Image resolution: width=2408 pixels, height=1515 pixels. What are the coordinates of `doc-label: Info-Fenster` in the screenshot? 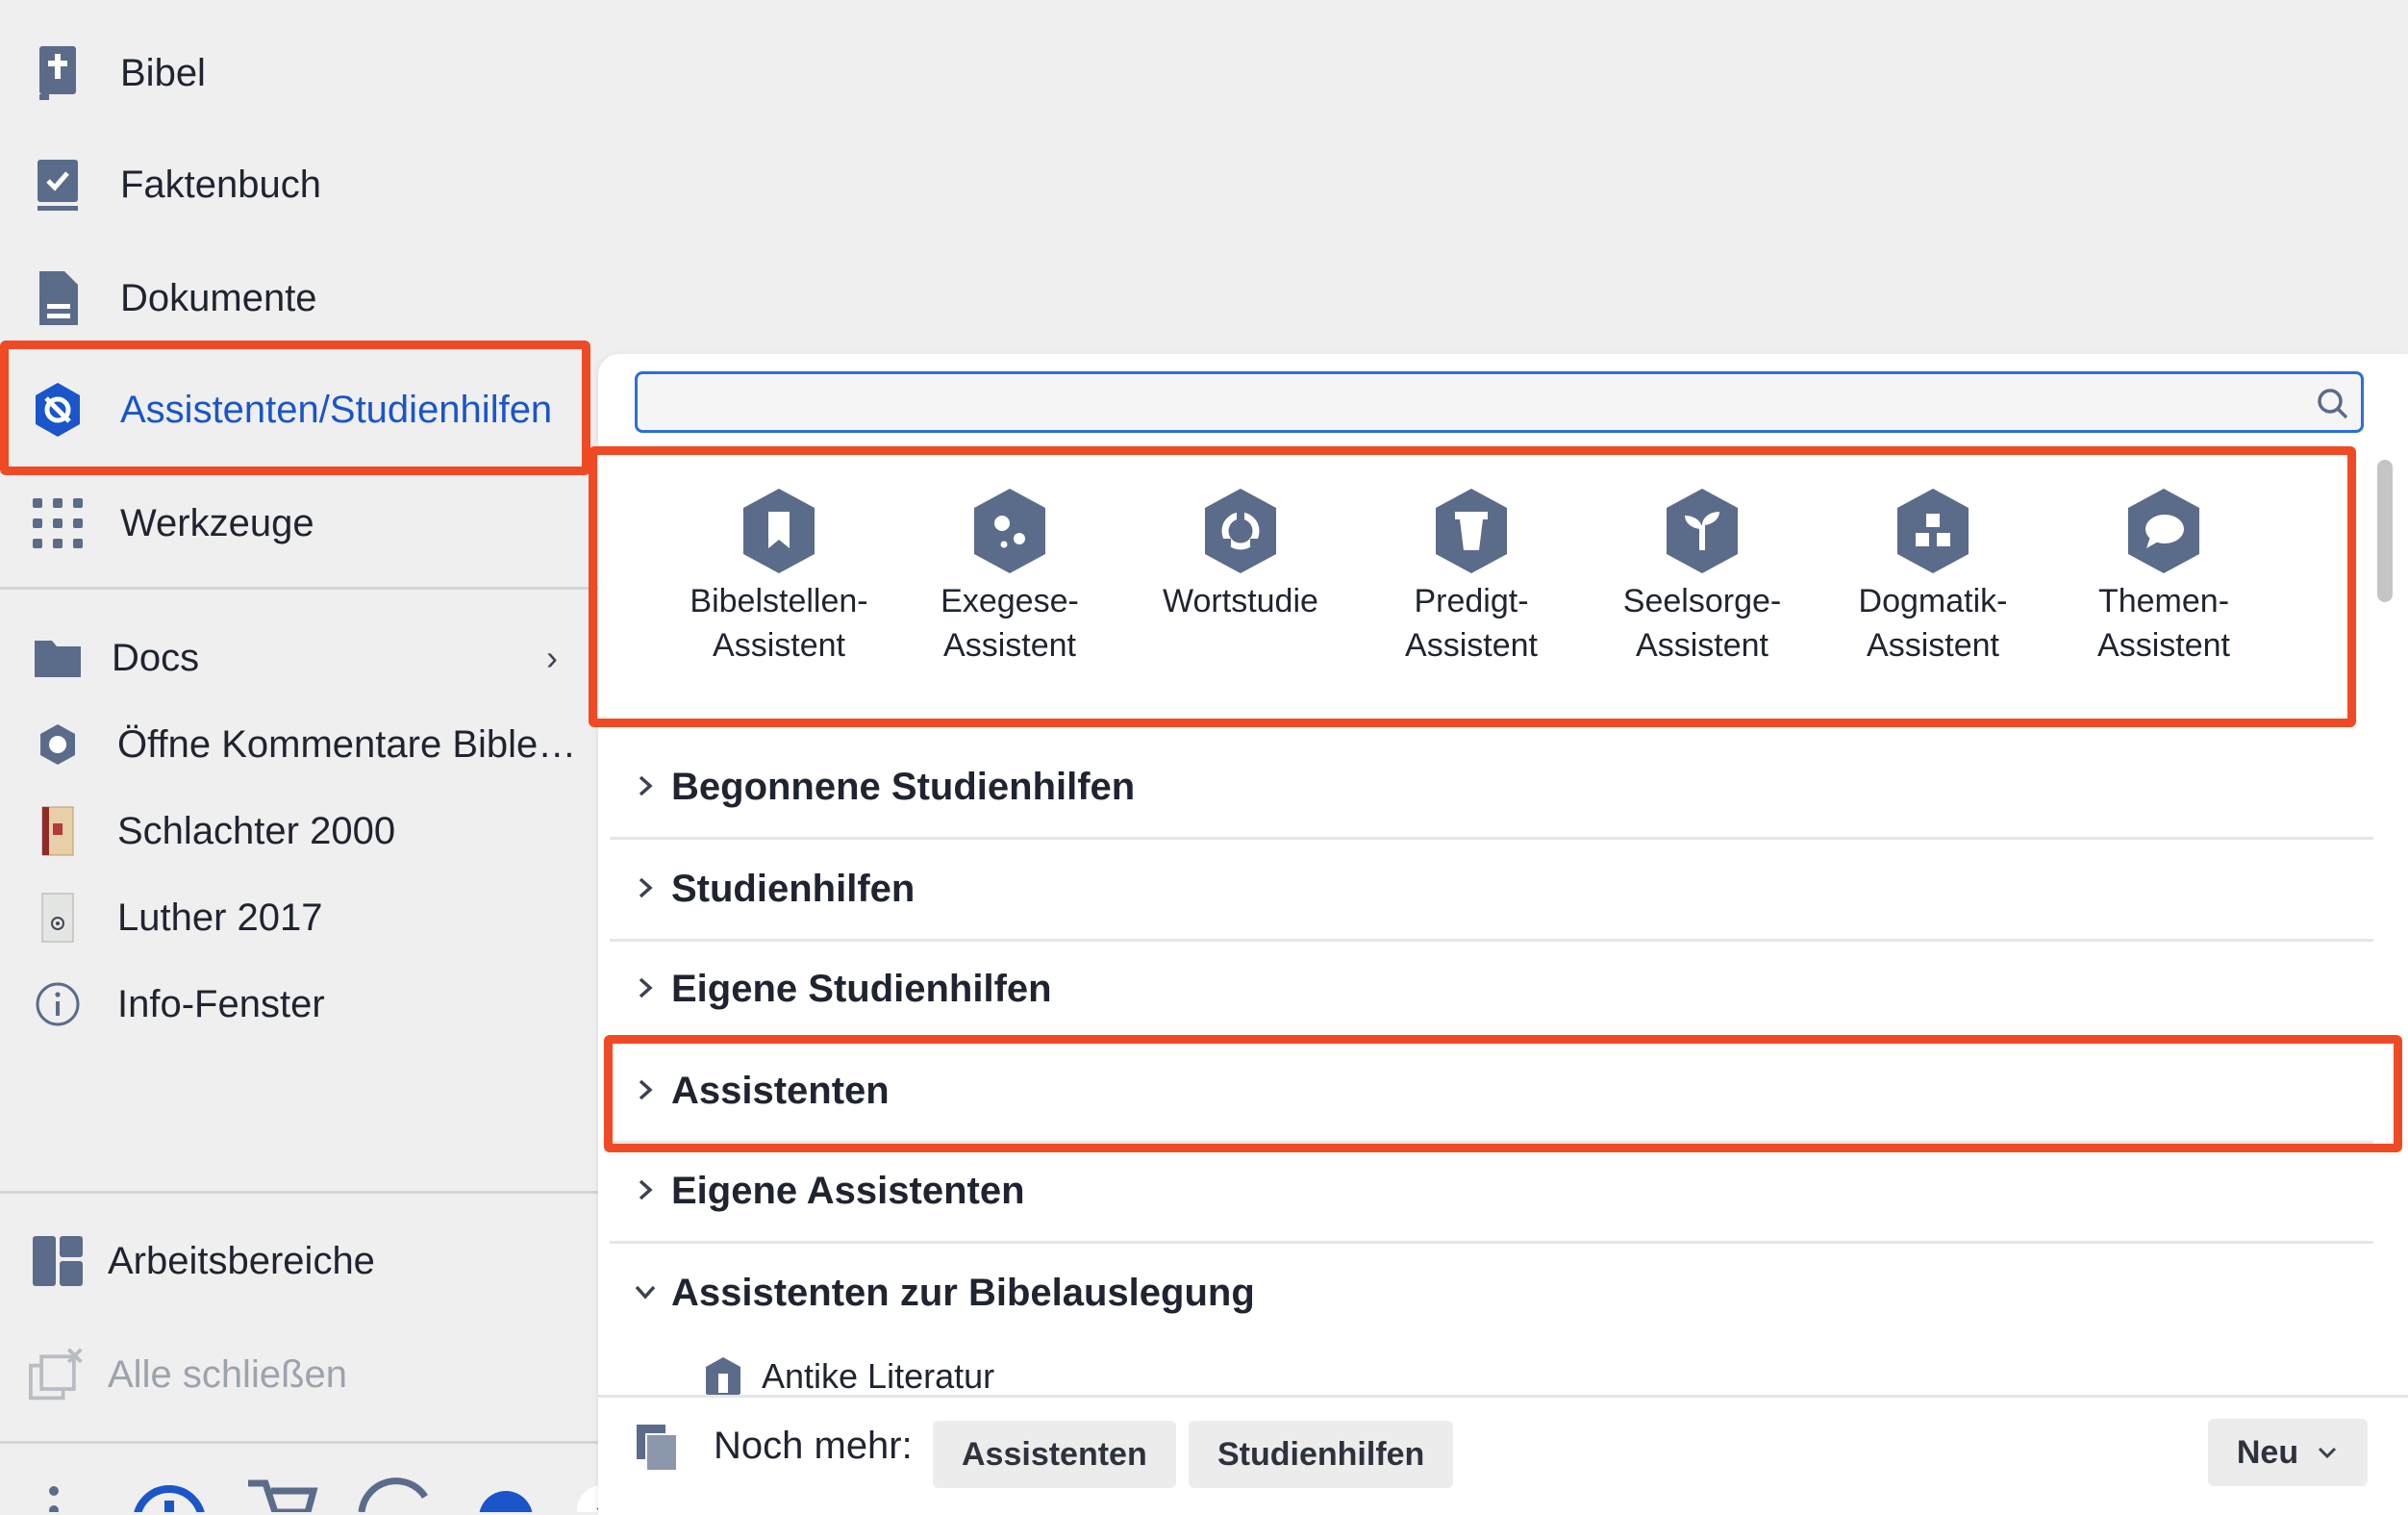 It's located at (221, 1003).